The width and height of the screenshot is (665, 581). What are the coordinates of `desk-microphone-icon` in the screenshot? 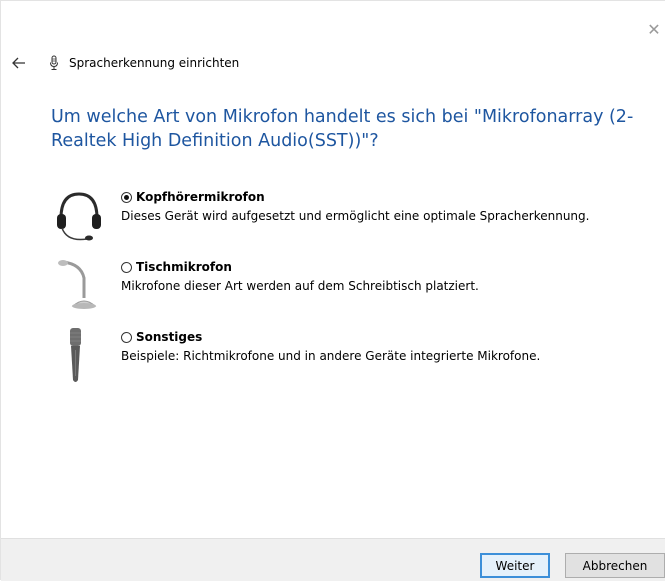 It's located at (79, 288).